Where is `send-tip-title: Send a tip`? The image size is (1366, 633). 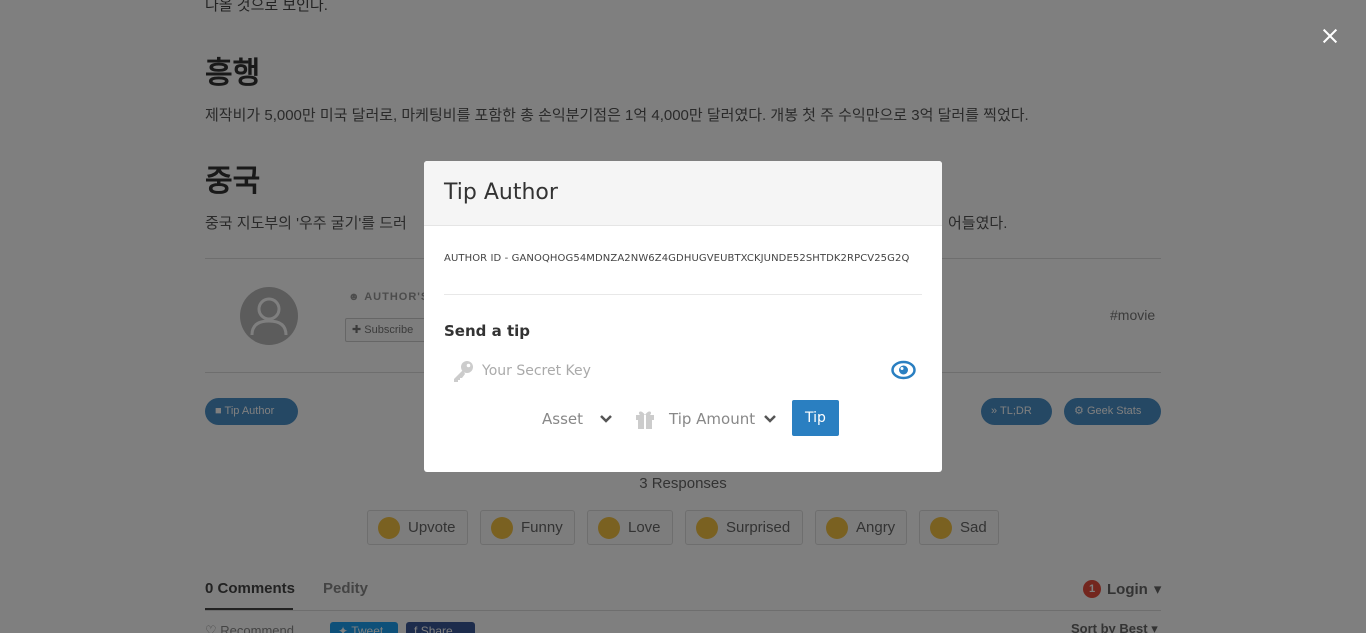
send-tip-title: Send a tip is located at coordinates (487, 331).